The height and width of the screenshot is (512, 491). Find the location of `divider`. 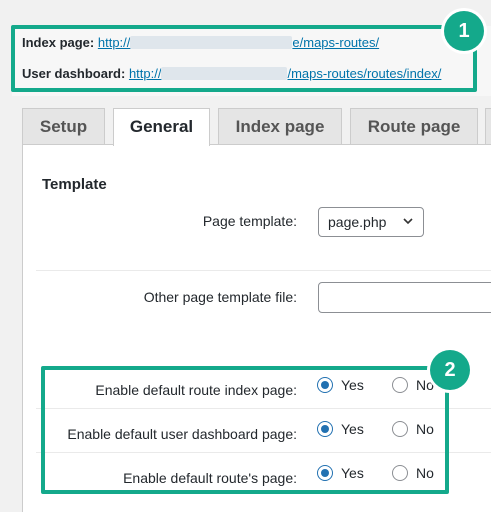

divider is located at coordinates (263, 270).